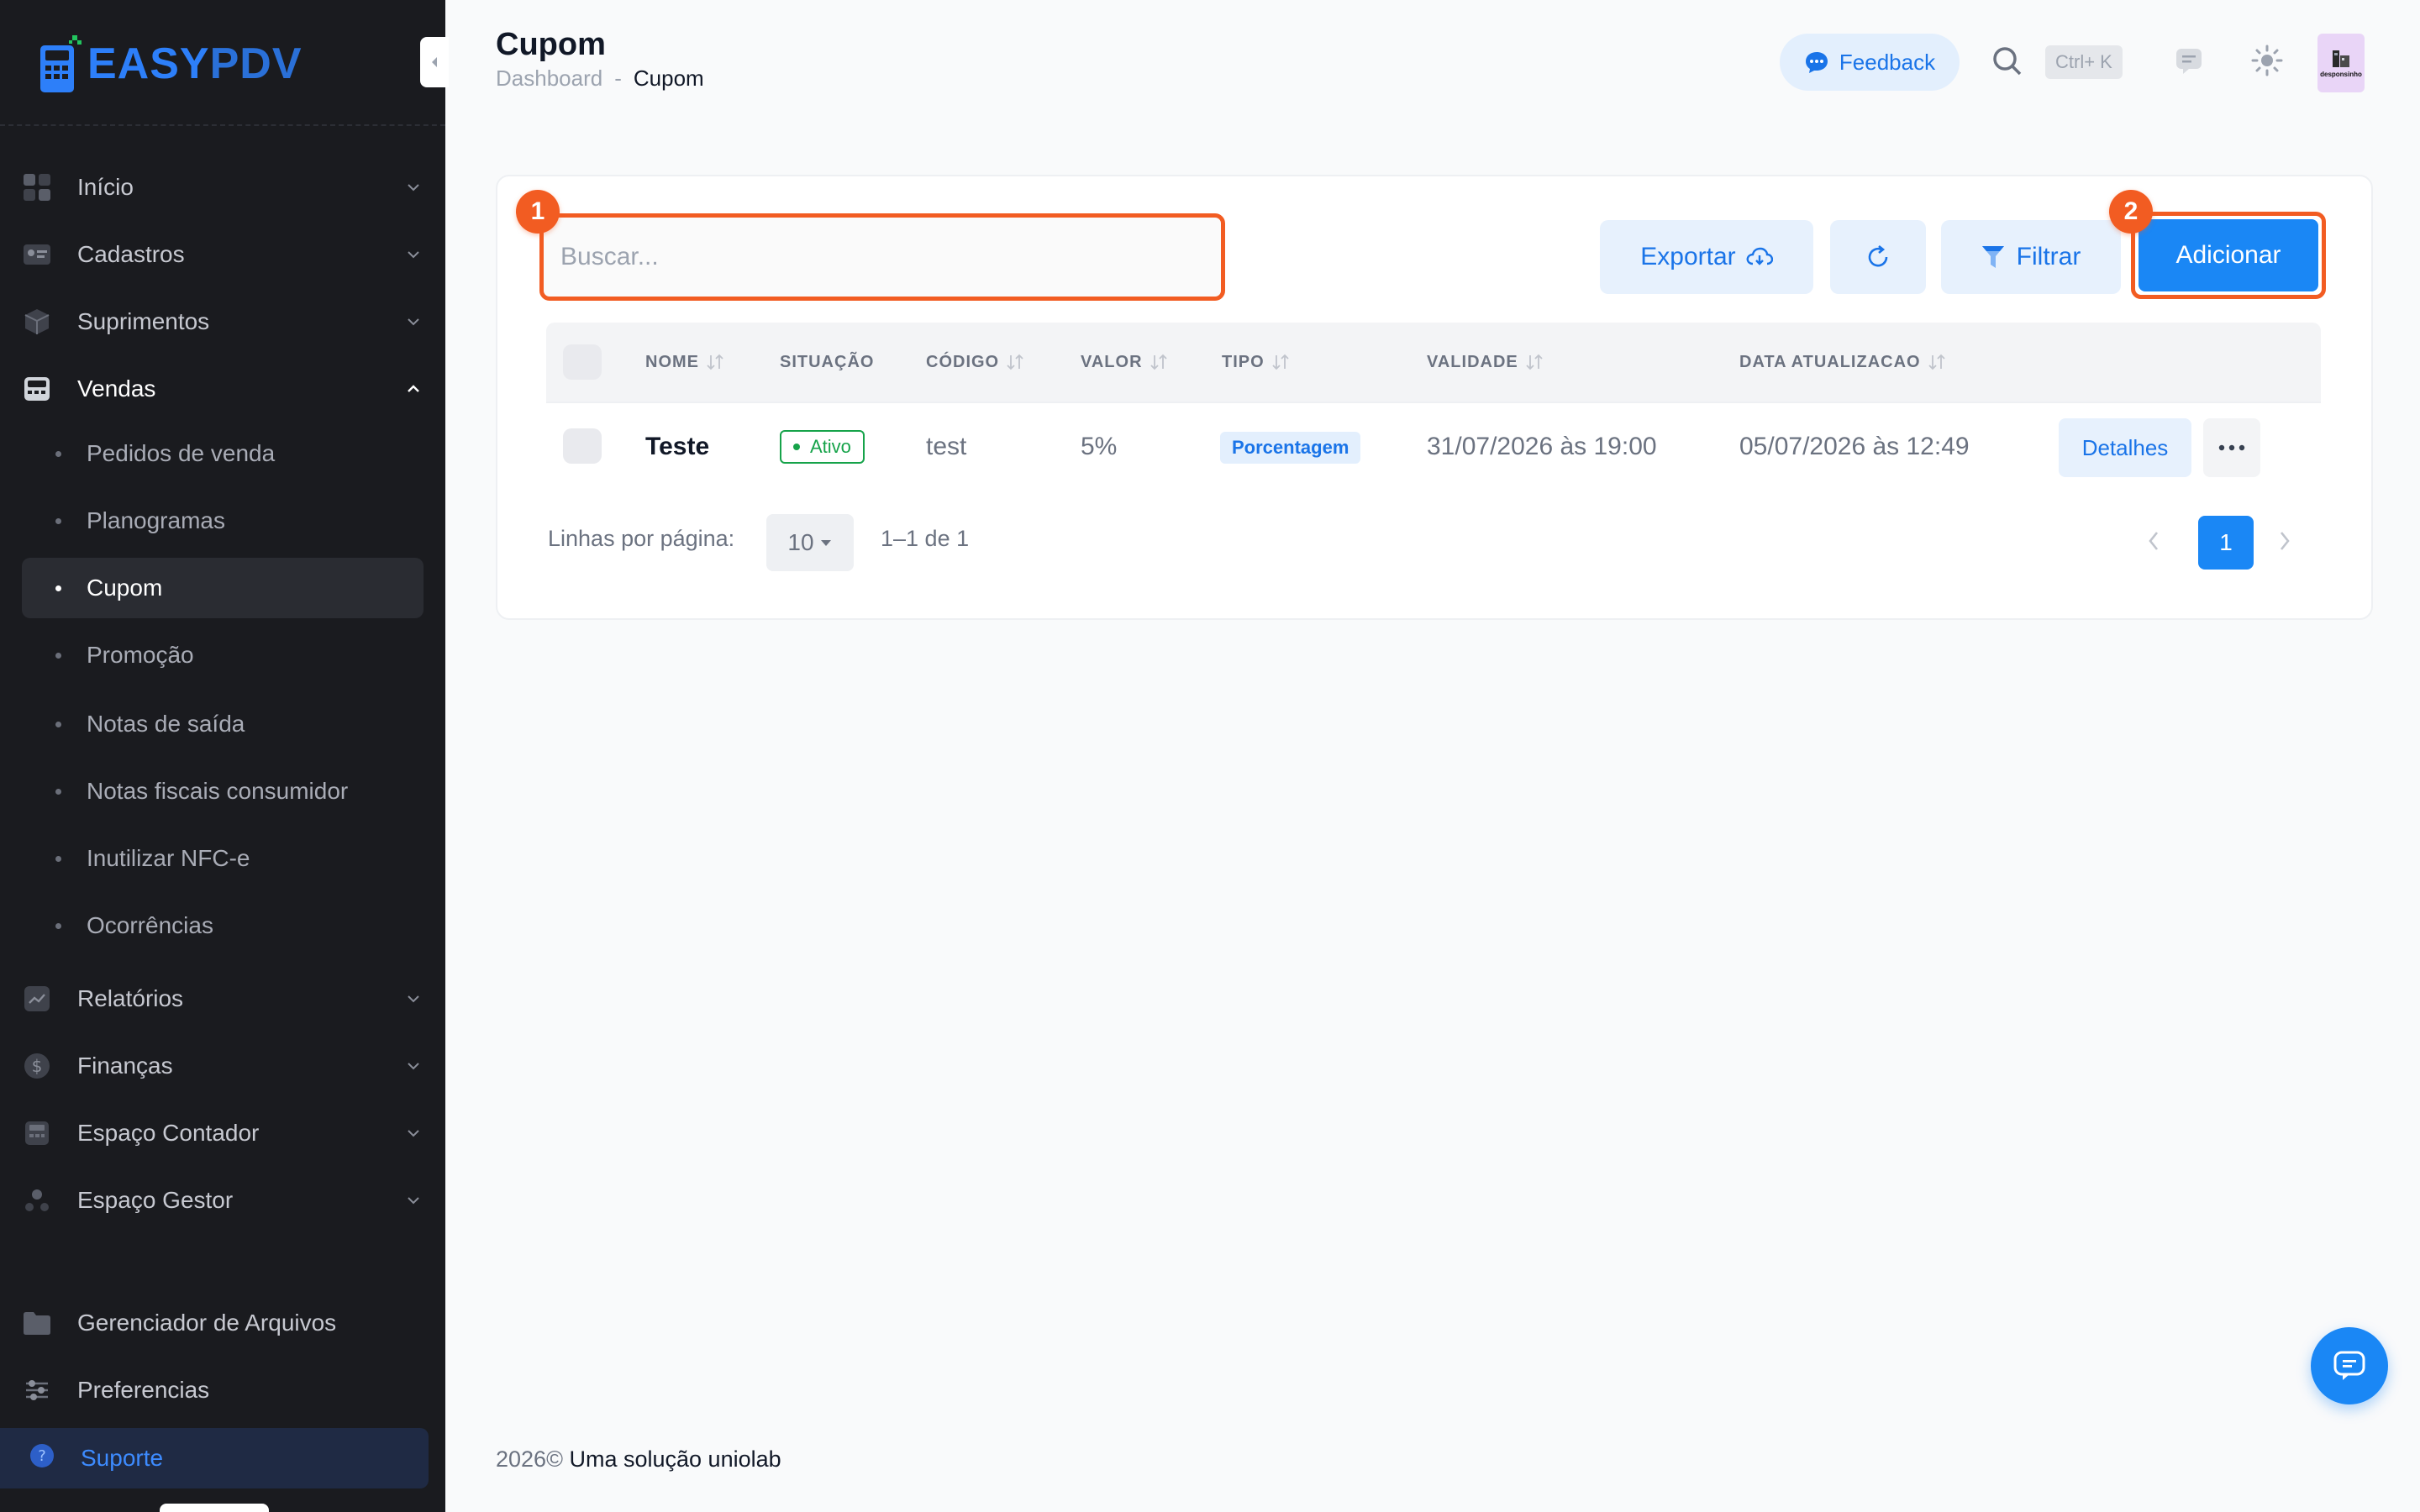 This screenshot has width=2420, height=1512. Describe the element at coordinates (223, 1390) in the screenshot. I see `sidebar-item-preferencias: Preferencias` at that location.